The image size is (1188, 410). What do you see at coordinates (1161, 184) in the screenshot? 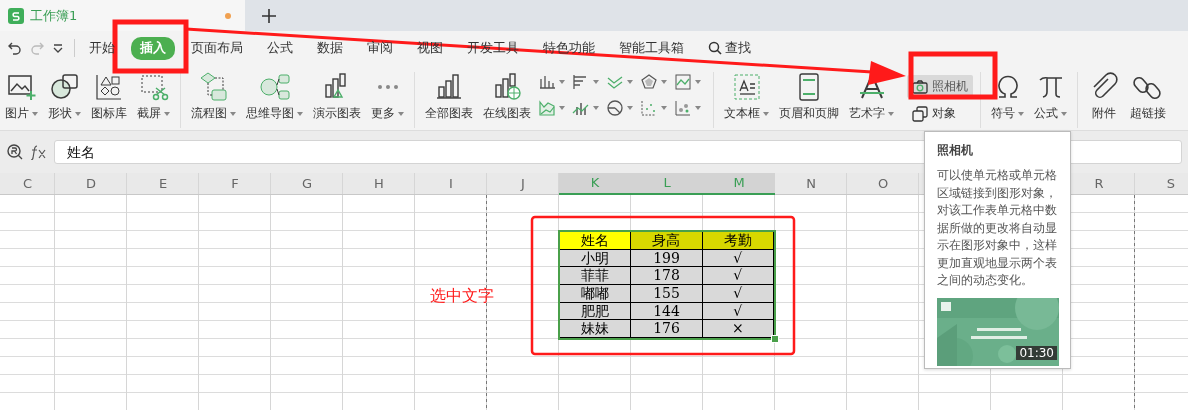
I see `column-header: S` at bounding box center [1161, 184].